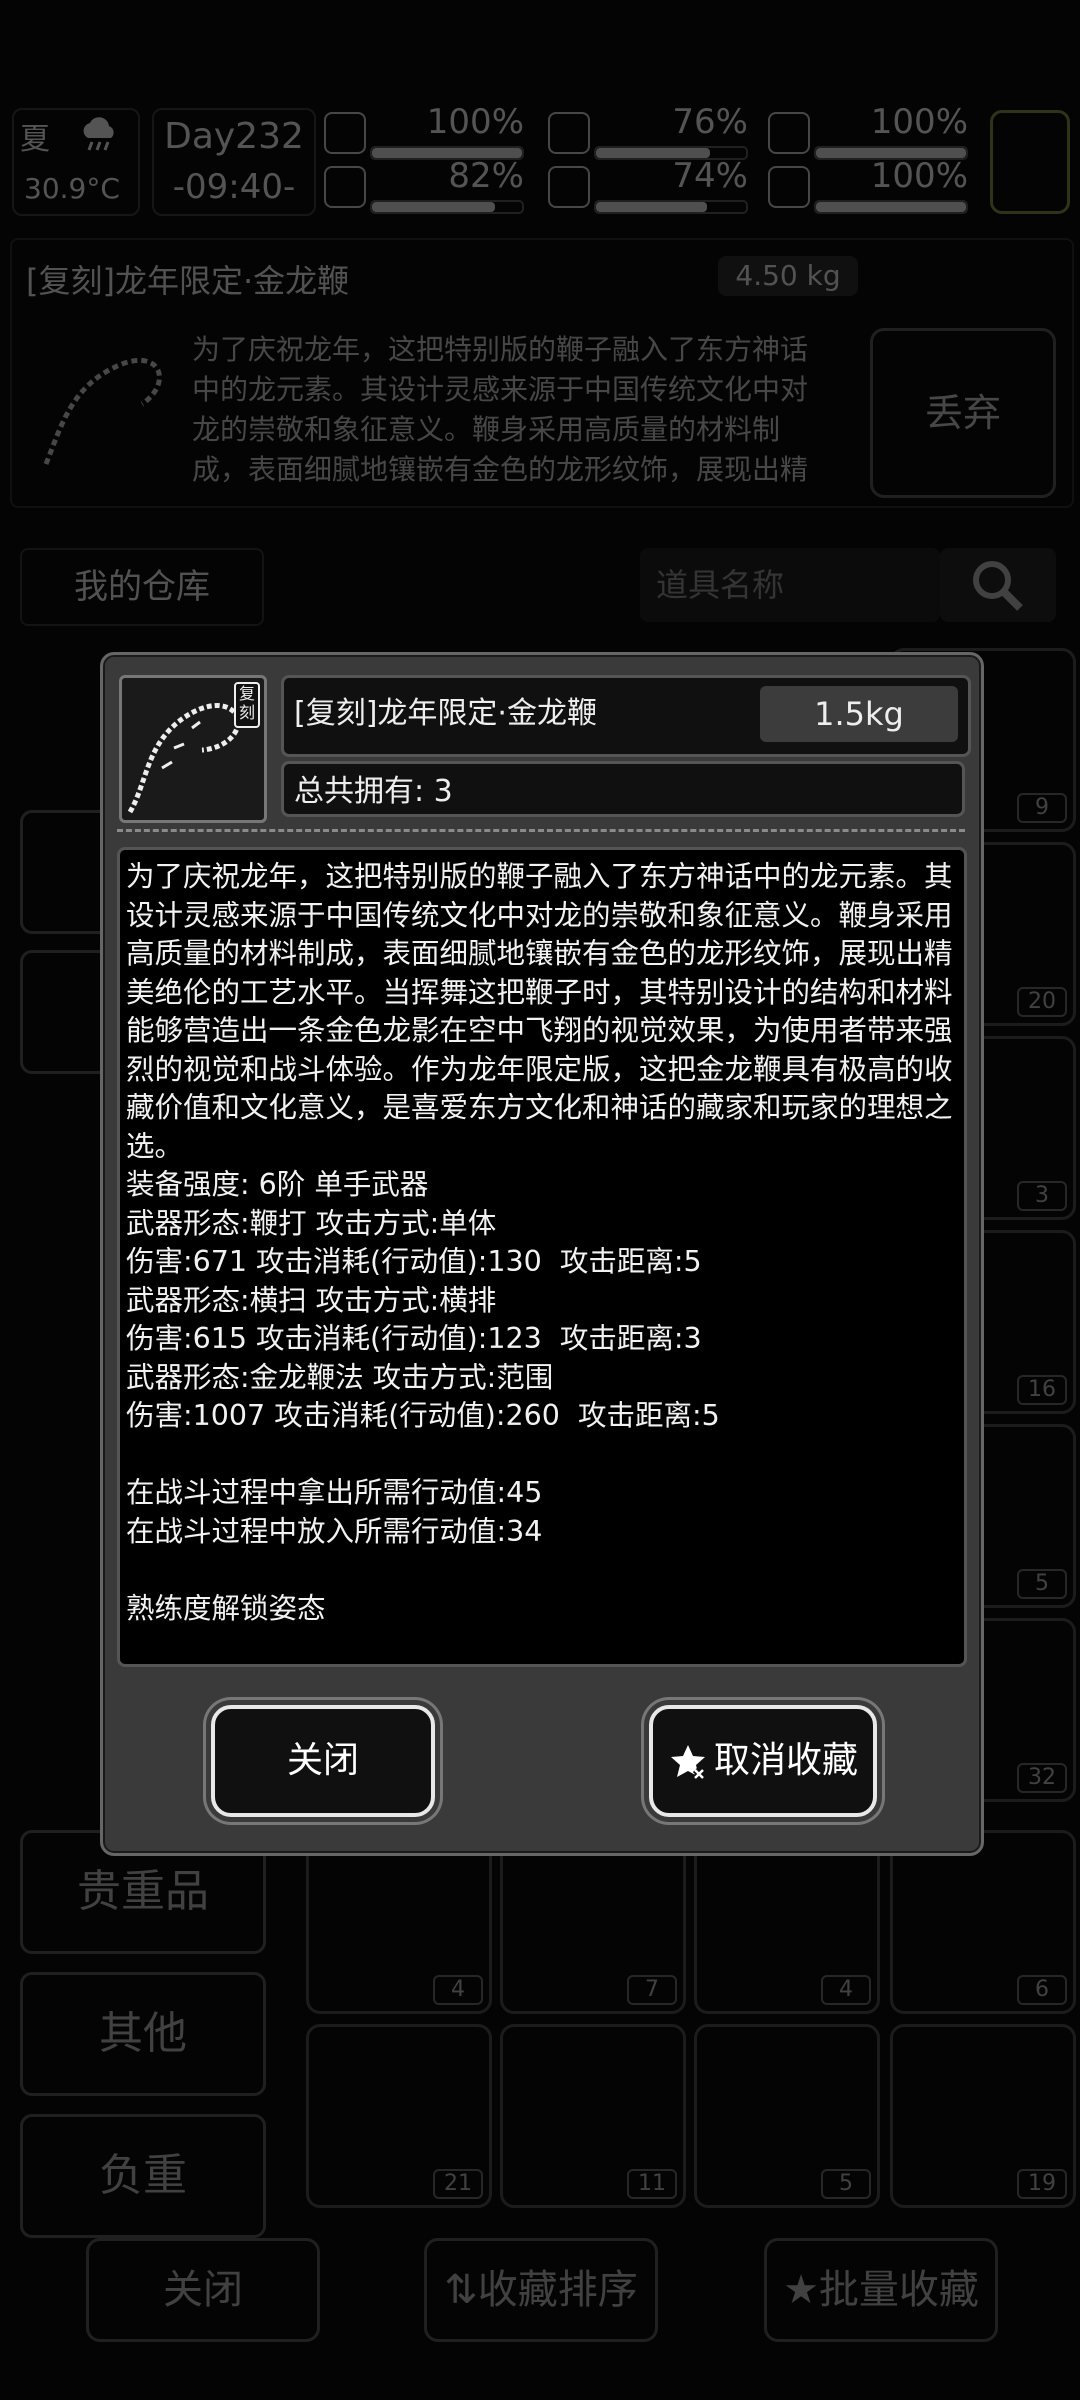 The width and height of the screenshot is (1080, 2400). Describe the element at coordinates (424, 187) in the screenshot. I see `stat-meter: 82%` at that location.